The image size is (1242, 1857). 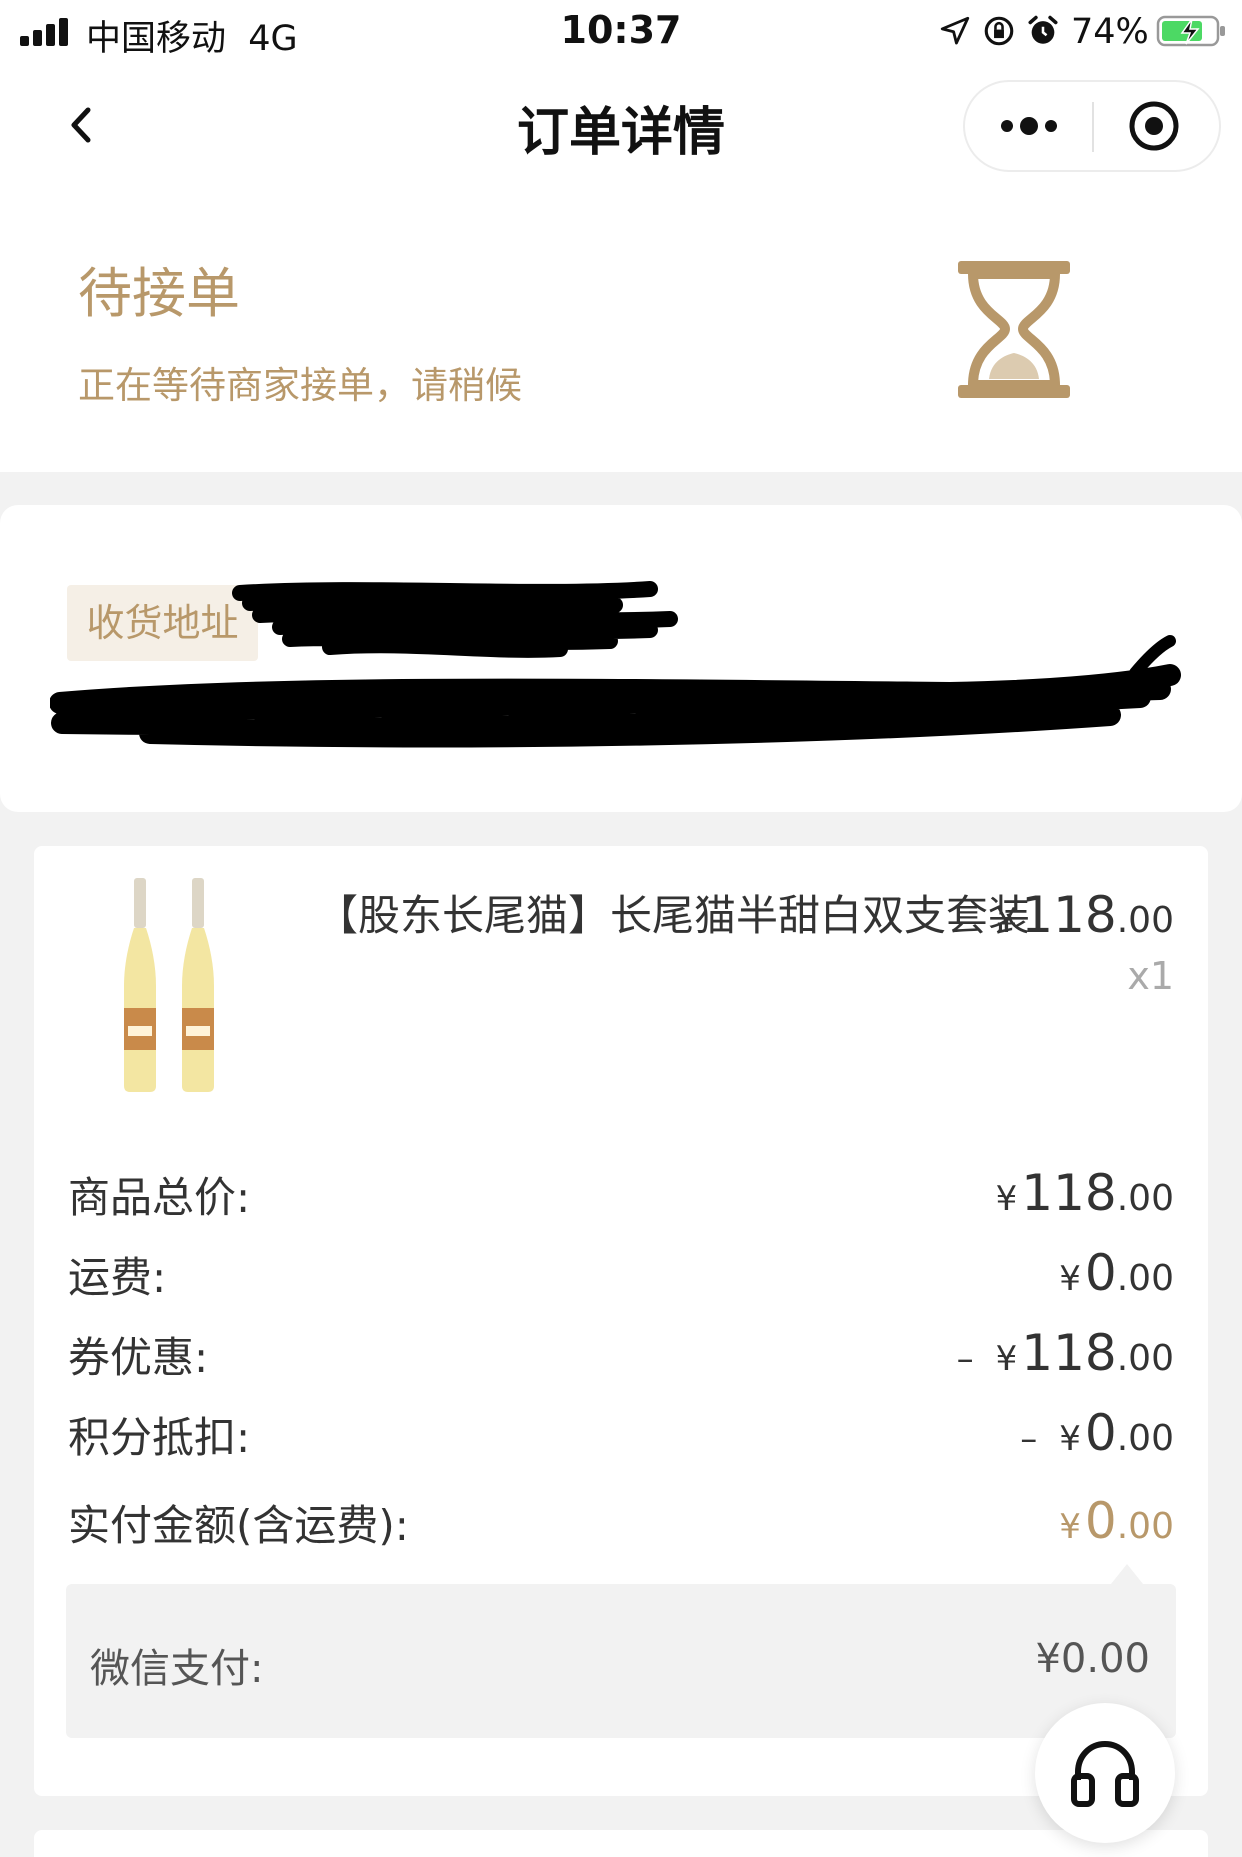 What do you see at coordinates (955, 30) in the screenshot?
I see `location-arrow-icon` at bounding box center [955, 30].